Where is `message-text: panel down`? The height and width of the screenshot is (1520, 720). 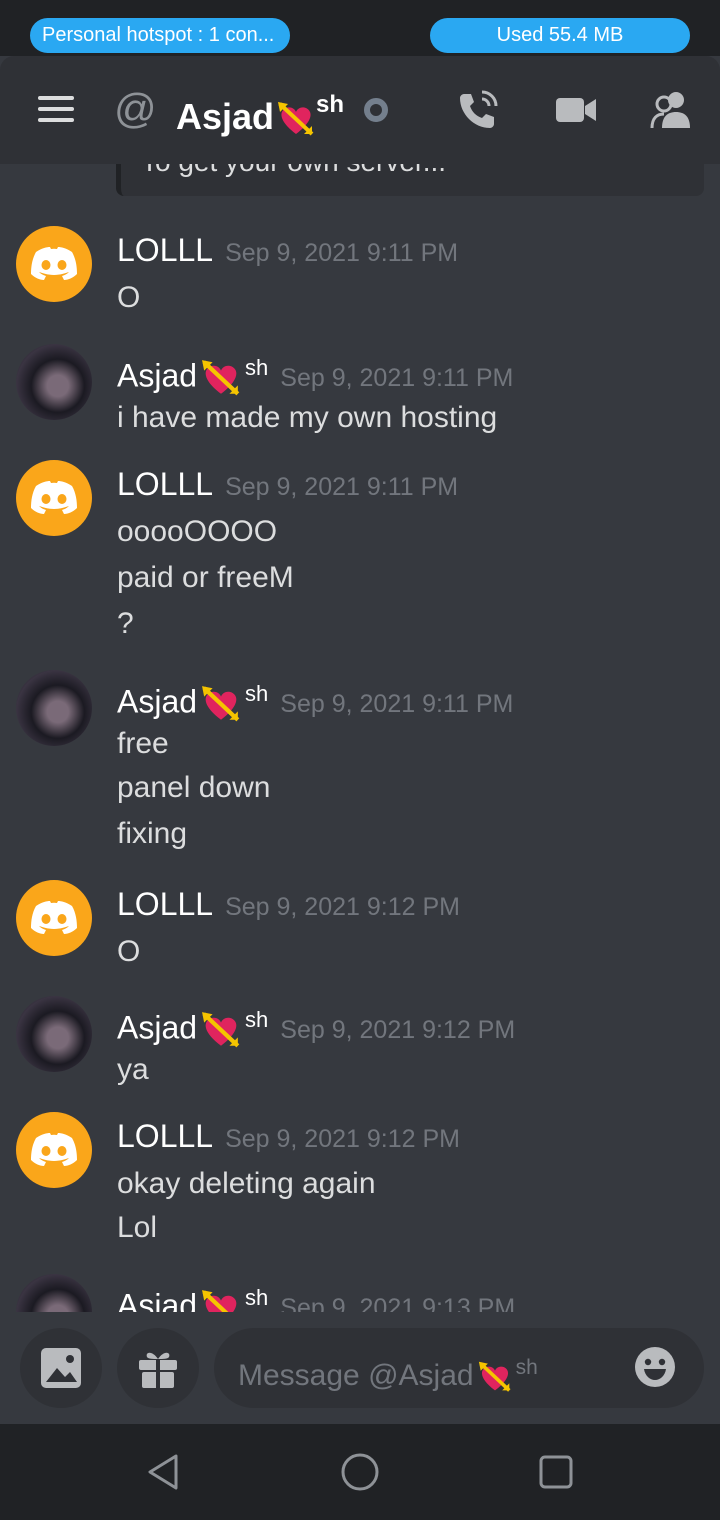
message-text: panel down is located at coordinates (194, 787).